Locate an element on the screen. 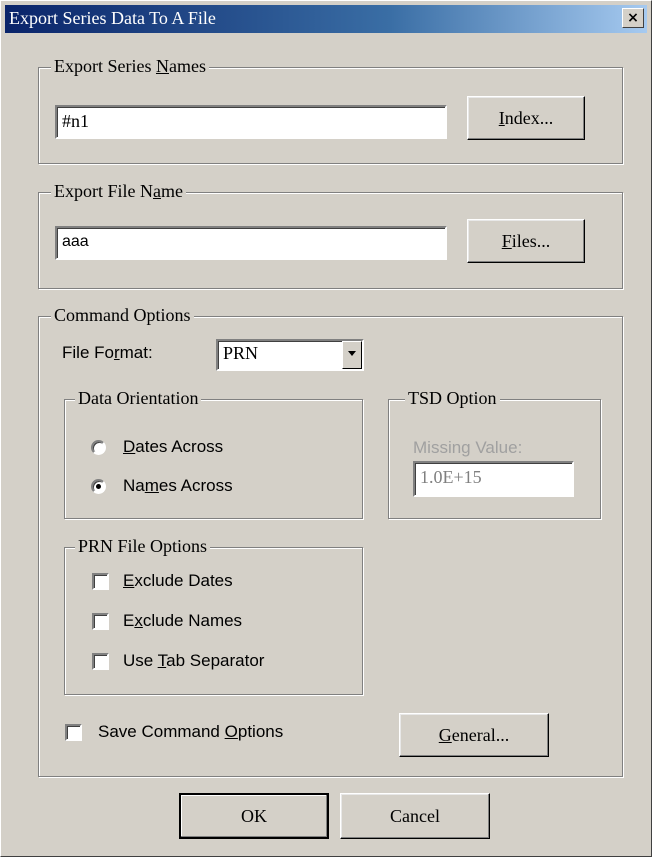  tsd-option-legend: TSD Option is located at coordinates (452, 398).